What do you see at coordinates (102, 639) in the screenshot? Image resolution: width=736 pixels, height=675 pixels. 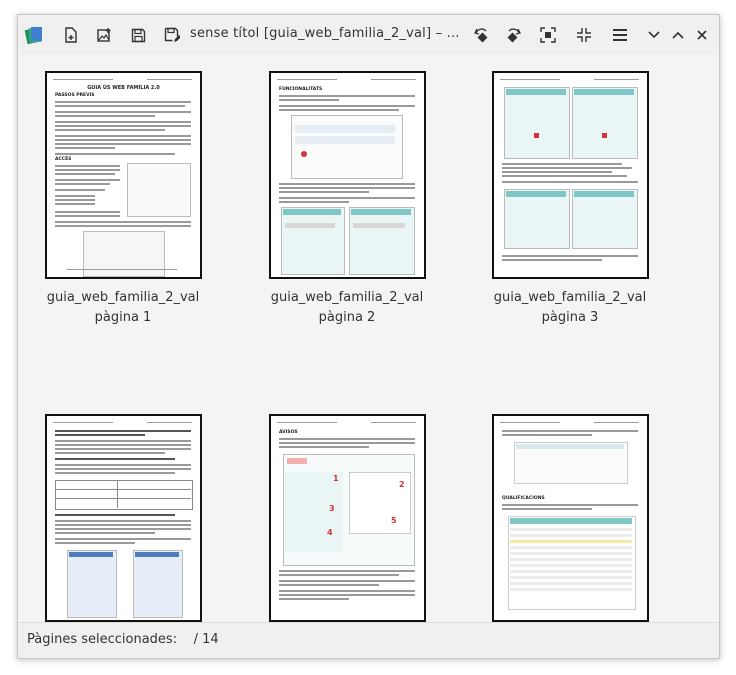 I see `selected-pages-label: Pàgines seleccionades:` at bounding box center [102, 639].